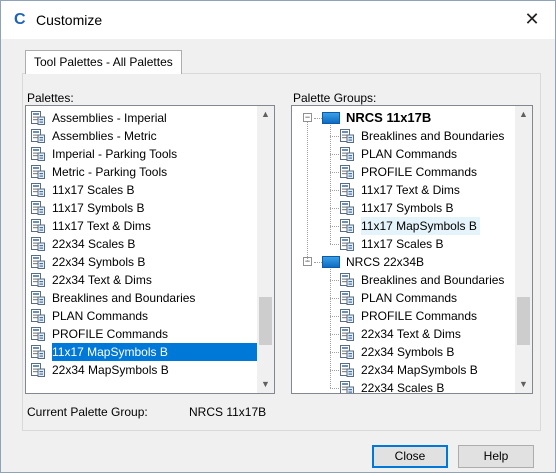 The image size is (556, 473). I want to click on palette-list-item: 22x34 Scales B, so click(142, 244).